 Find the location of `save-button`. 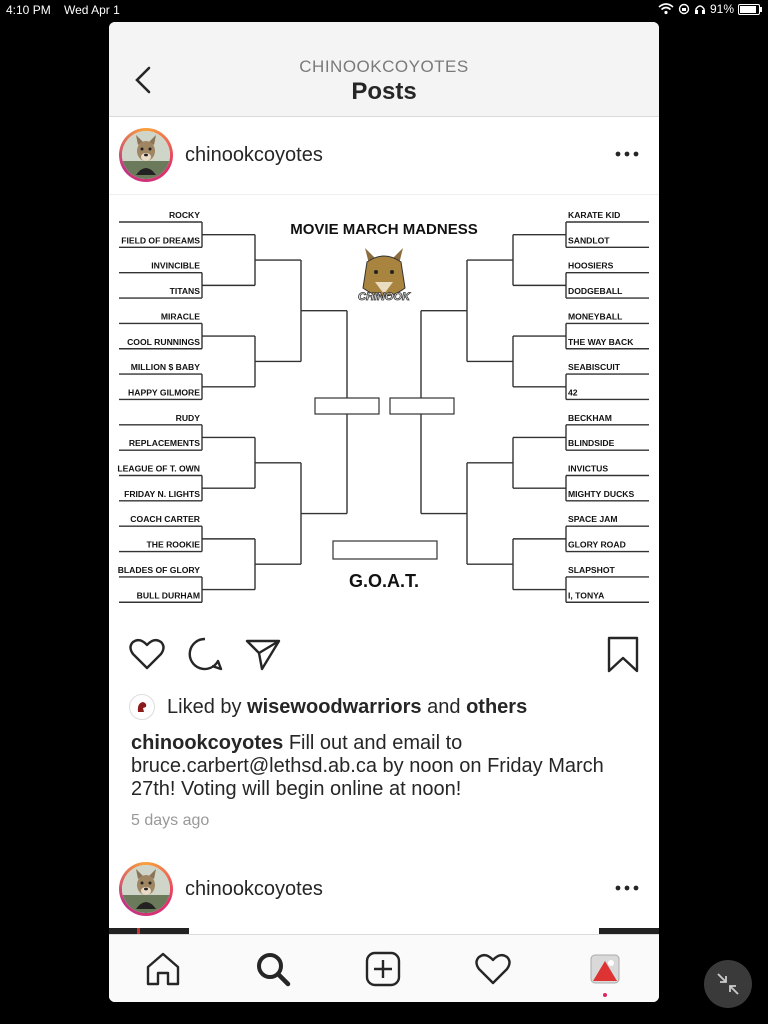

save-button is located at coordinates (623, 654).